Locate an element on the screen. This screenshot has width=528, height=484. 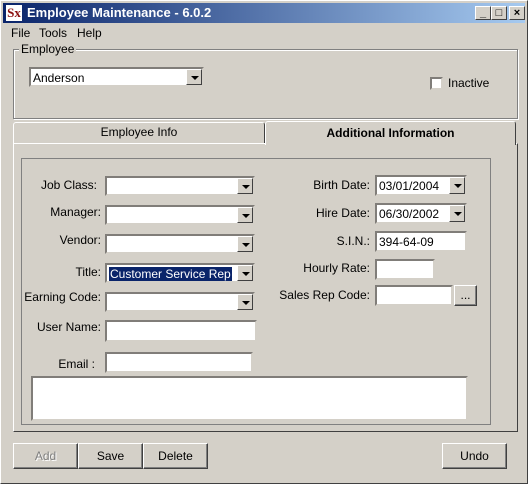
employee-group-legend: Employee is located at coordinates (48, 49).